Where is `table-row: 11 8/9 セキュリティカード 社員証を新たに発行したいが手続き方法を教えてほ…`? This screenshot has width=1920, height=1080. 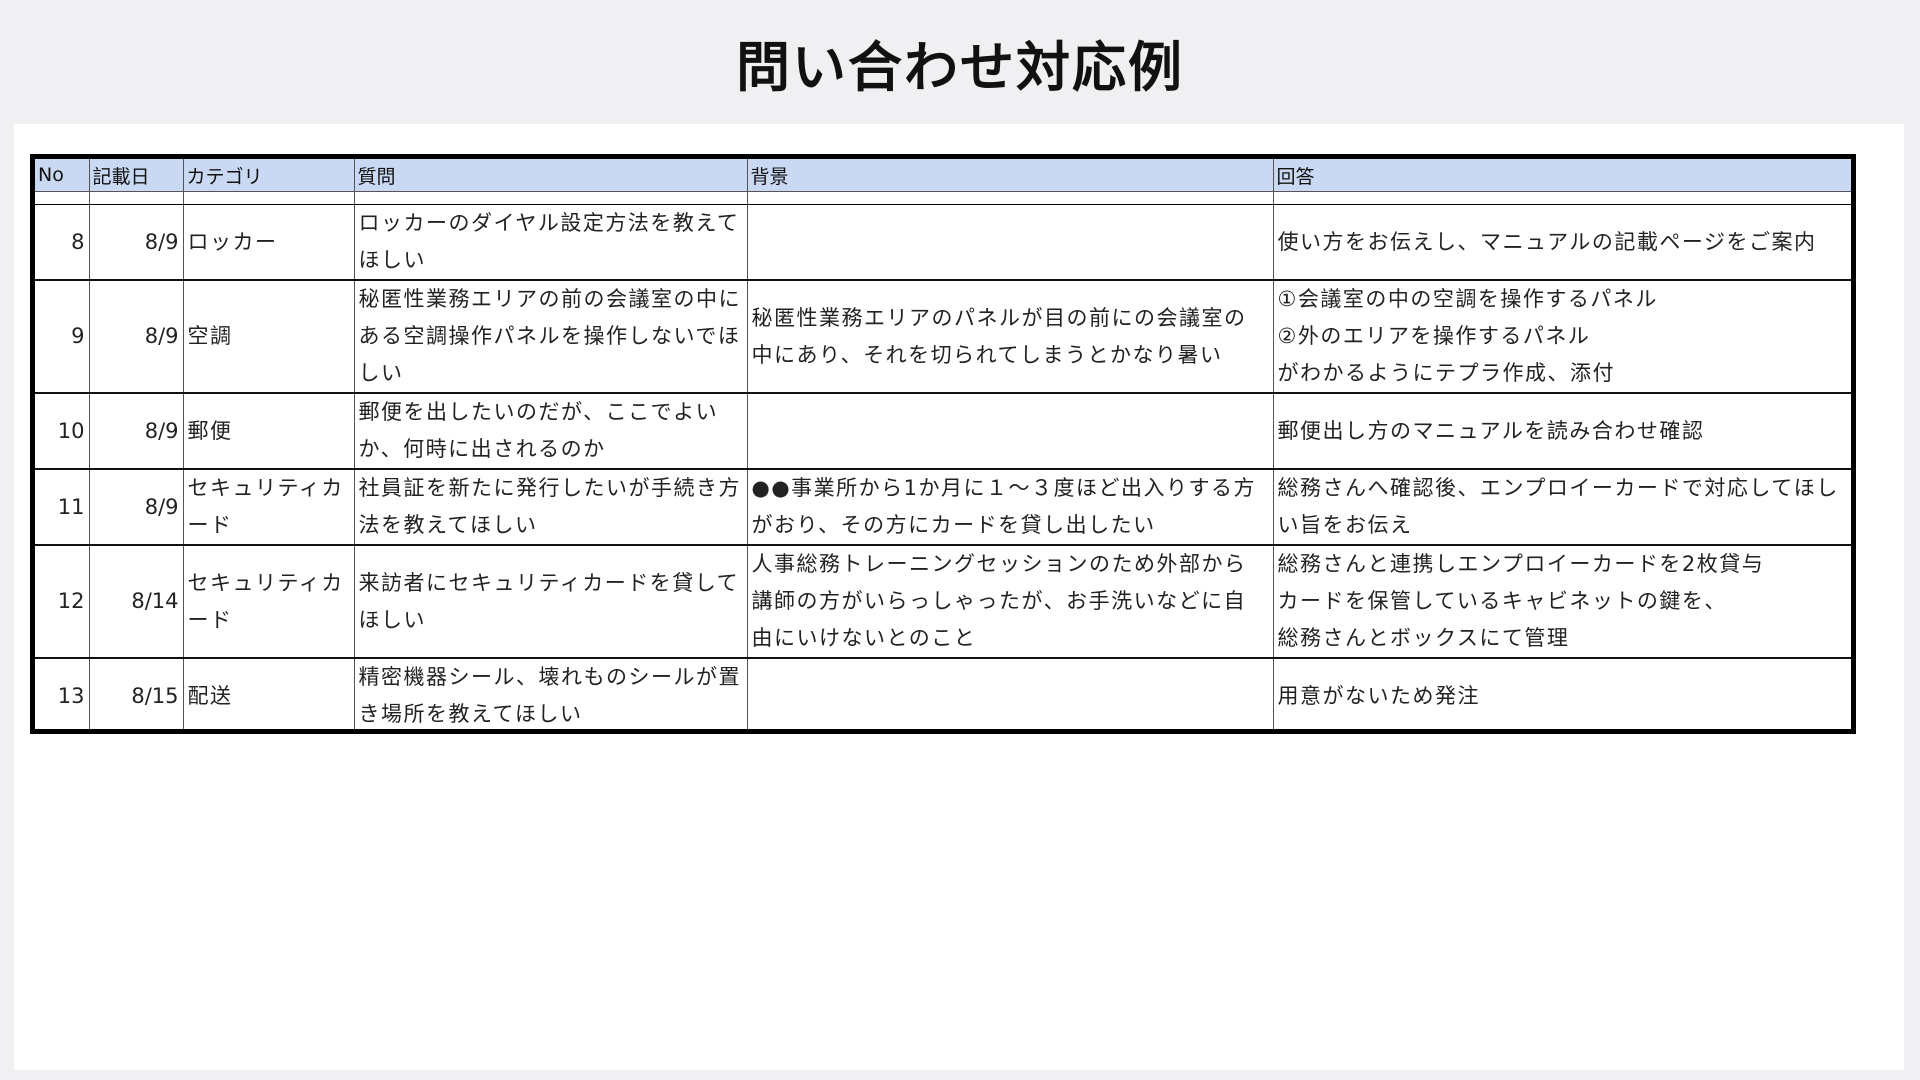
table-row: 11 8/9 セキュリティカード 社員証を新たに発行したいが手続き方法を教えてほ… is located at coordinates (943, 507).